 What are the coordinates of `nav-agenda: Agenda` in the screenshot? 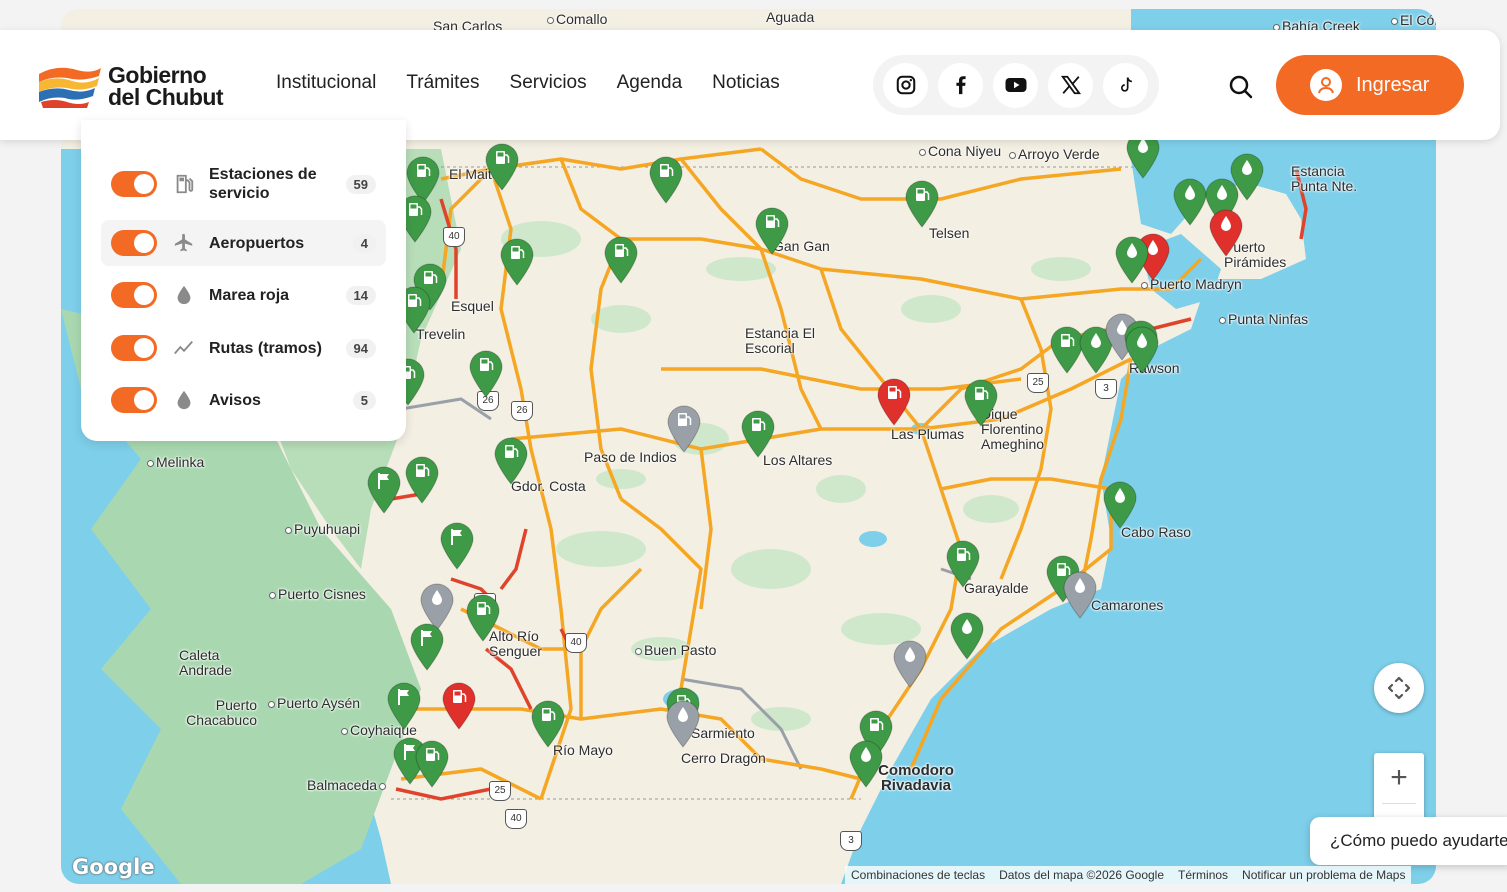 It's located at (650, 83).